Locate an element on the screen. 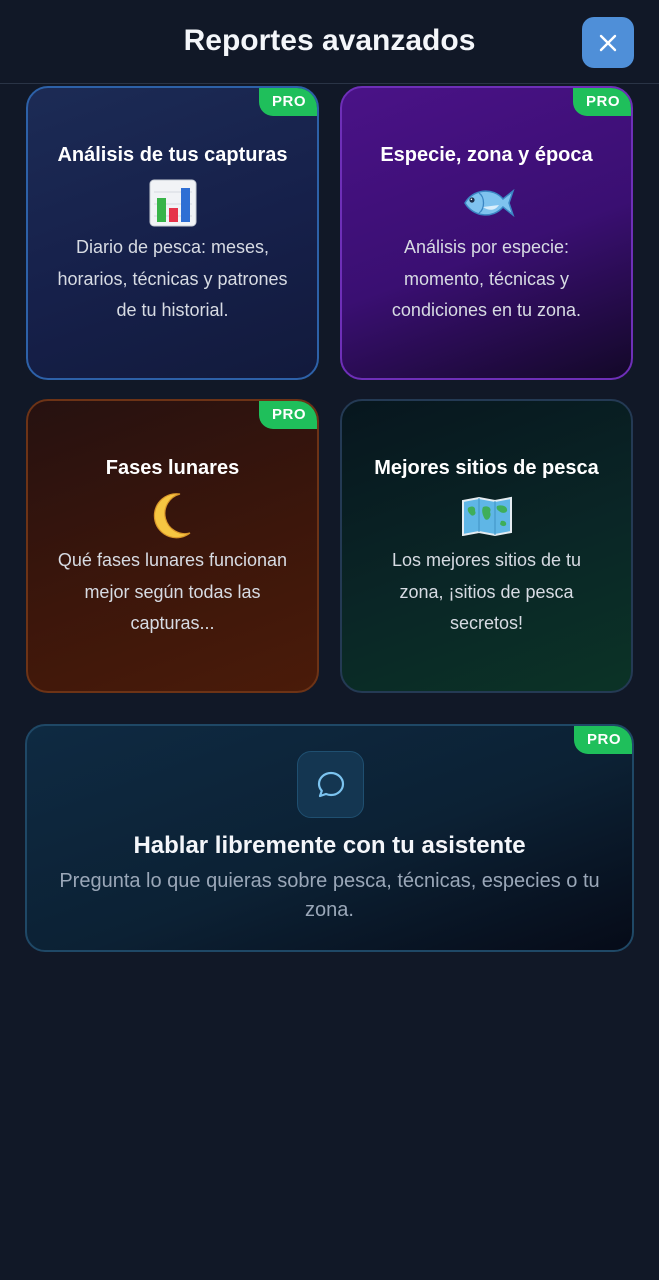 This screenshot has width=659, height=1280. bar-chart-icon is located at coordinates (172, 203).